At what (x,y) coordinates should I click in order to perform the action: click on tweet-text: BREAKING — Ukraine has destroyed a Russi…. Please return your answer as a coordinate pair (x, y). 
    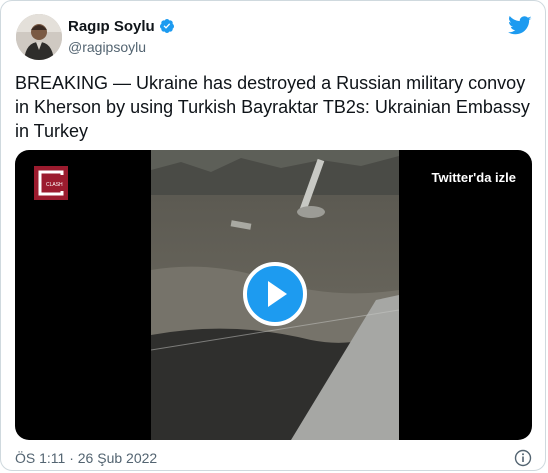
    Looking at the image, I should click on (272, 107).